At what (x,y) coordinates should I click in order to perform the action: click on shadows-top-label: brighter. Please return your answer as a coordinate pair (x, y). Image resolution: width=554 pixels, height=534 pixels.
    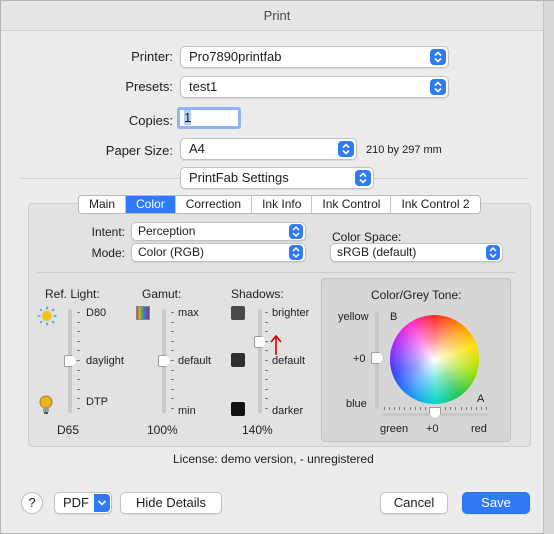
    Looking at the image, I should click on (291, 313).